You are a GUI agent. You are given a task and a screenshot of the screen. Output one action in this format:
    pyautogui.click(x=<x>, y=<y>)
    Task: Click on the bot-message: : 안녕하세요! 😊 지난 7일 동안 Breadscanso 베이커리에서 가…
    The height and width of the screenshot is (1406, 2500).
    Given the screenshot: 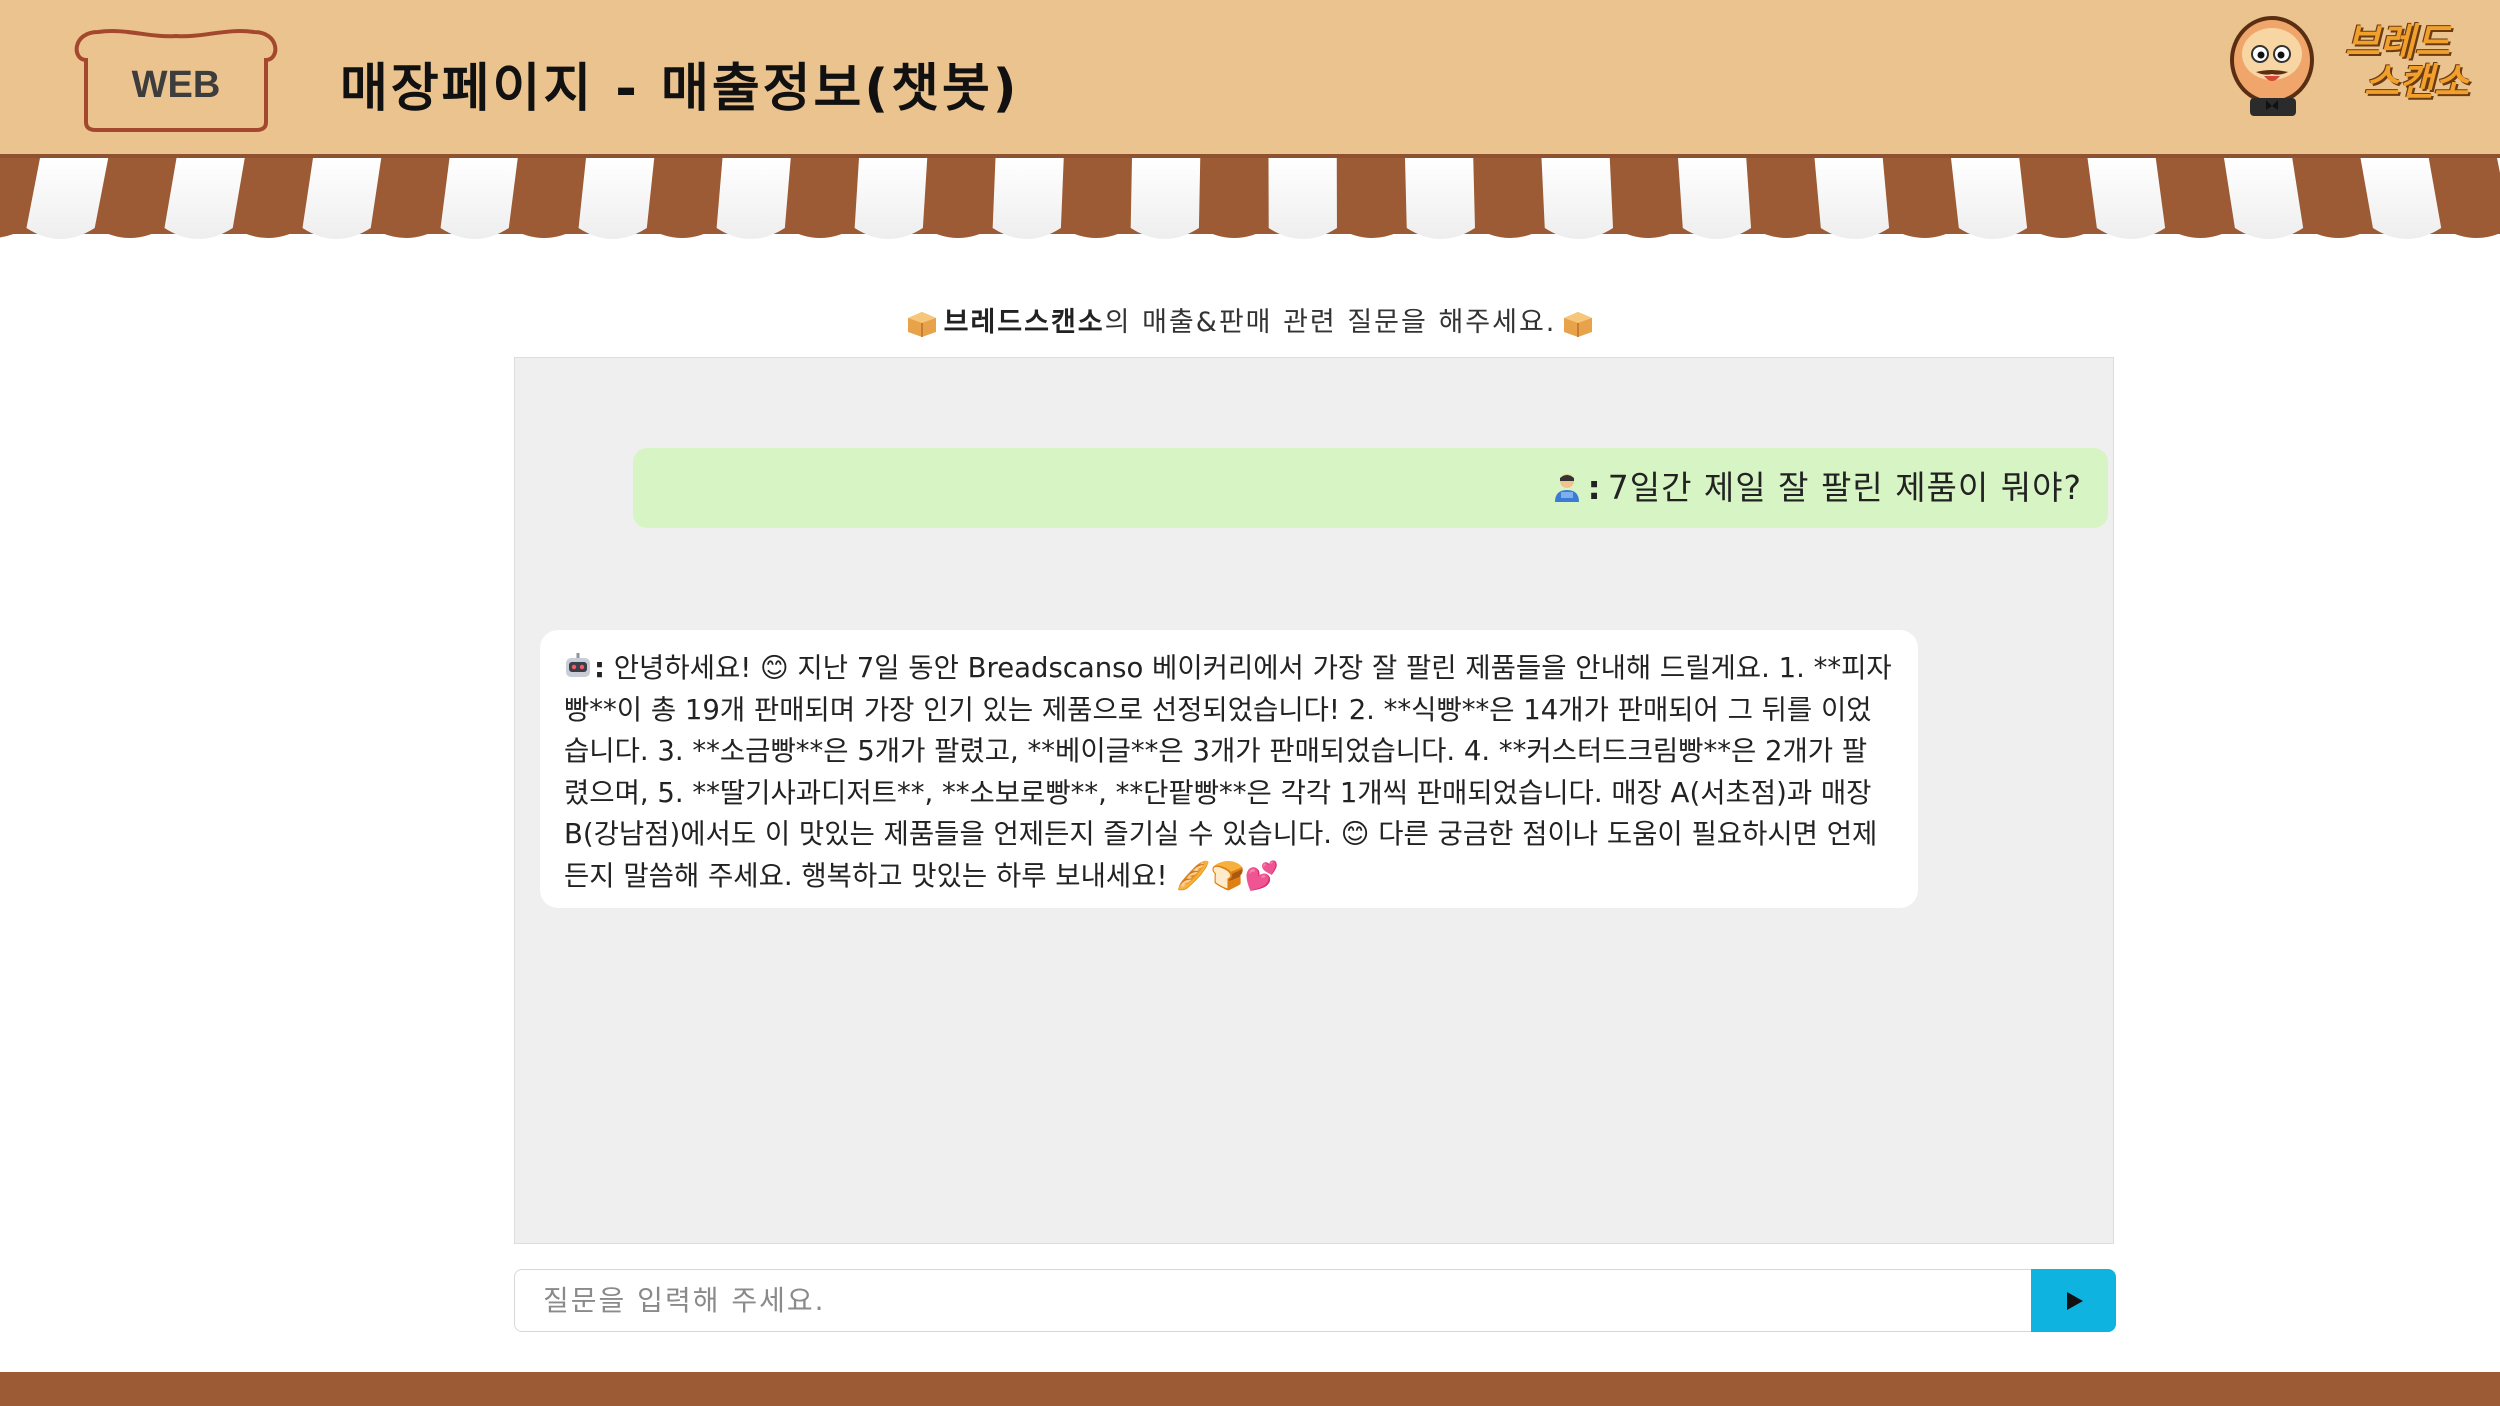 What is the action you would take?
    pyautogui.click(x=1229, y=769)
    